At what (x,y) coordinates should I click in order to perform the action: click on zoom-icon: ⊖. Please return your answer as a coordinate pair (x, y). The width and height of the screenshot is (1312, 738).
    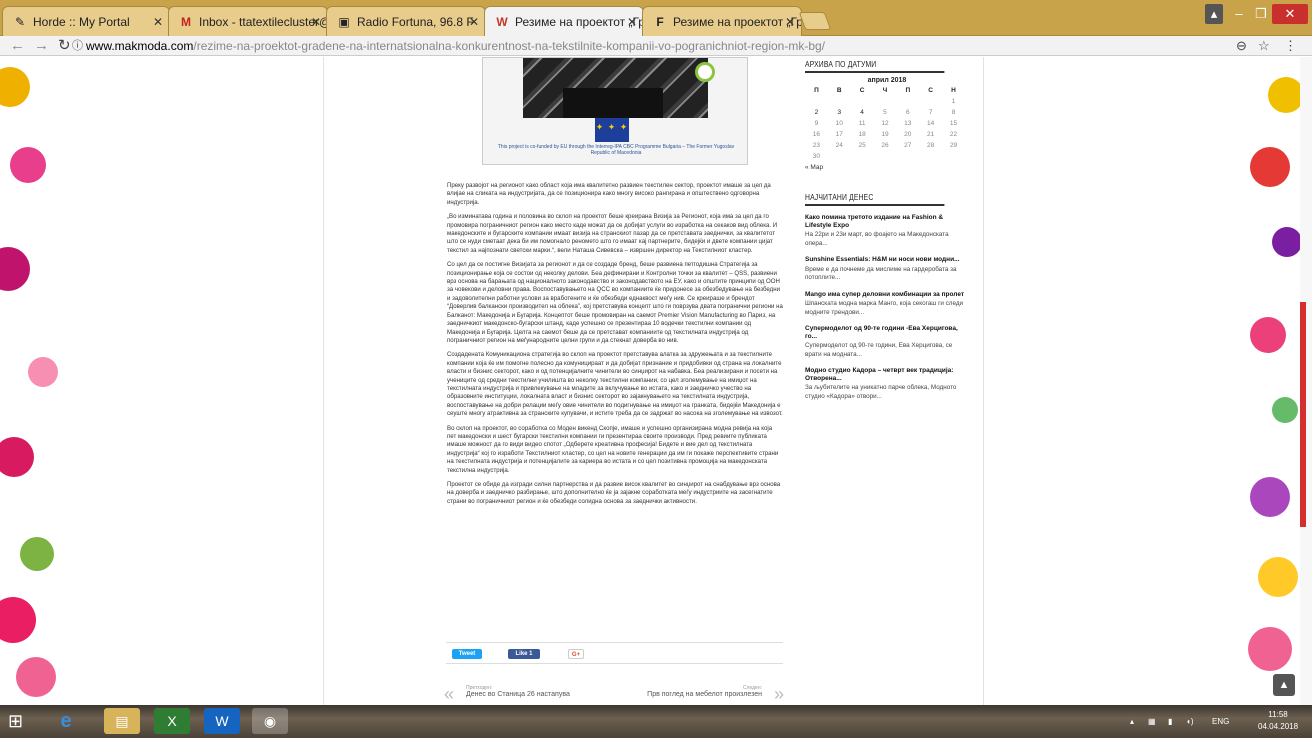
    Looking at the image, I should click on (1241, 46).